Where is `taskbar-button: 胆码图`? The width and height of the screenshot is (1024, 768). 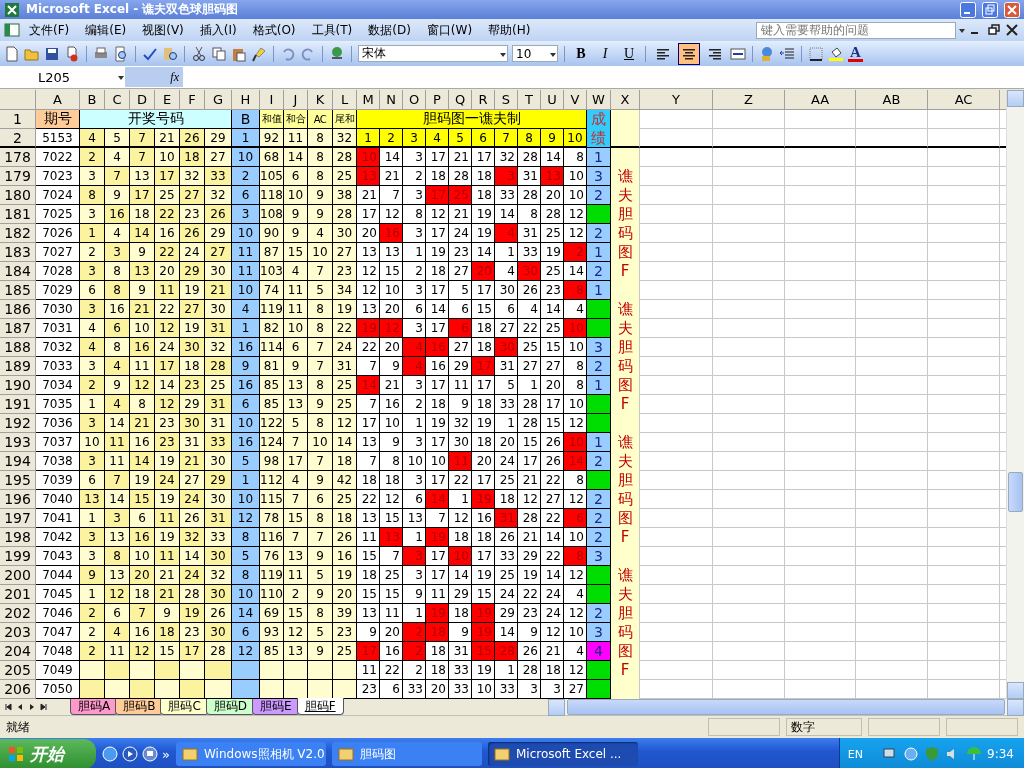
taskbar-button: 胆码图 is located at coordinates (406, 754).